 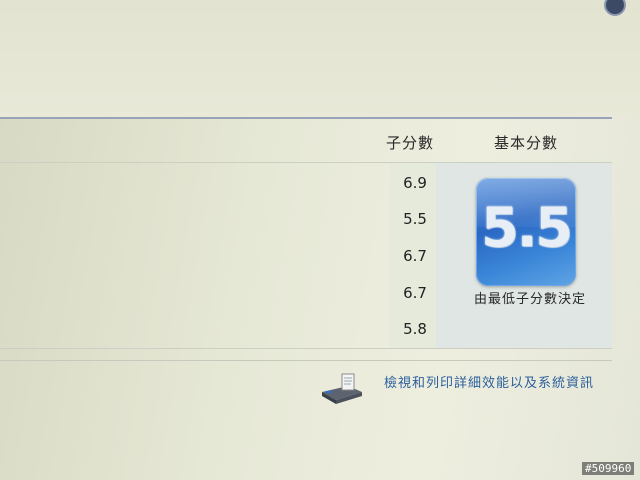 I want to click on section-divider, so click(x=306, y=360).